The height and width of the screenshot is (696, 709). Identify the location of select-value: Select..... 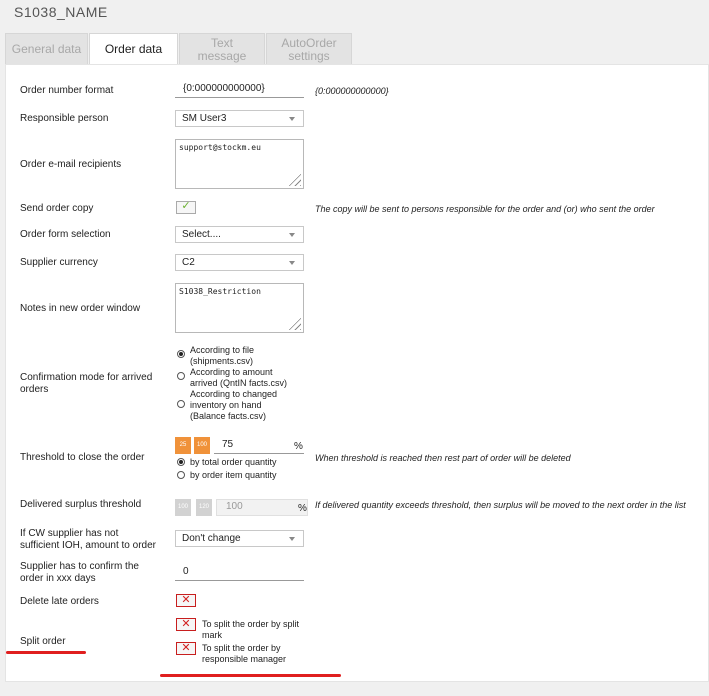
(201, 234).